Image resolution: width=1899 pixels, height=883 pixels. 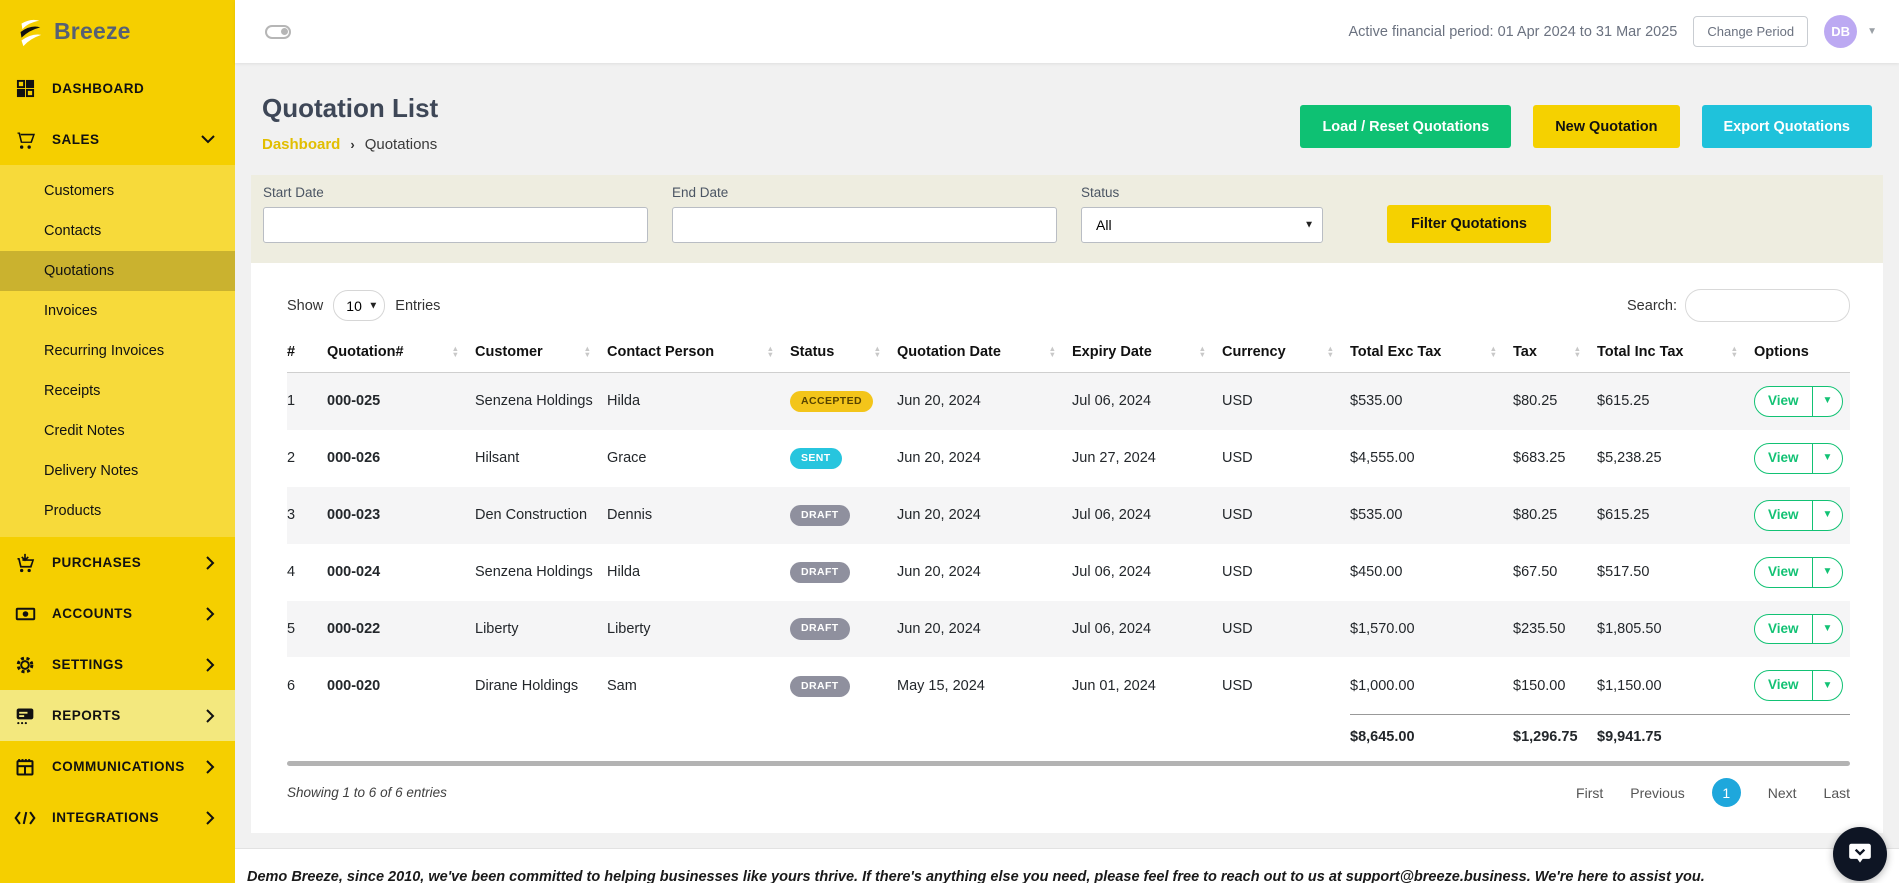 What do you see at coordinates (1782, 793) in the screenshot?
I see `pagination-next: Next` at bounding box center [1782, 793].